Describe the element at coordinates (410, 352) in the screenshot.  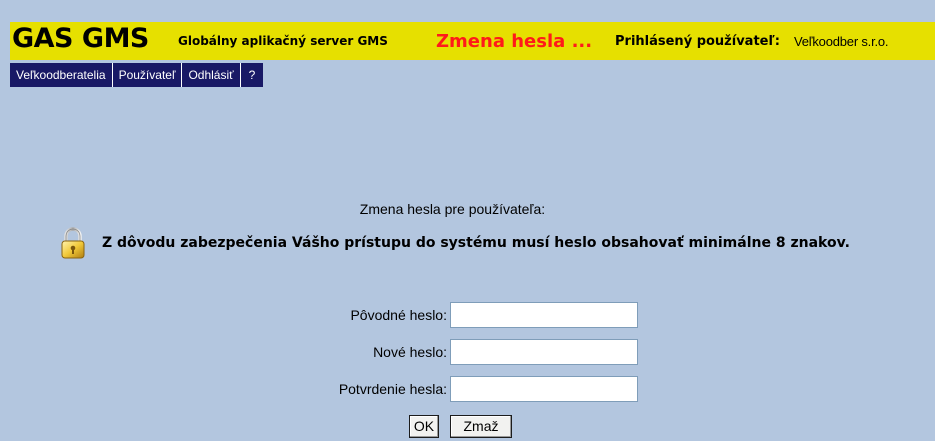
I see `new-password-label: Nové heslo:` at that location.